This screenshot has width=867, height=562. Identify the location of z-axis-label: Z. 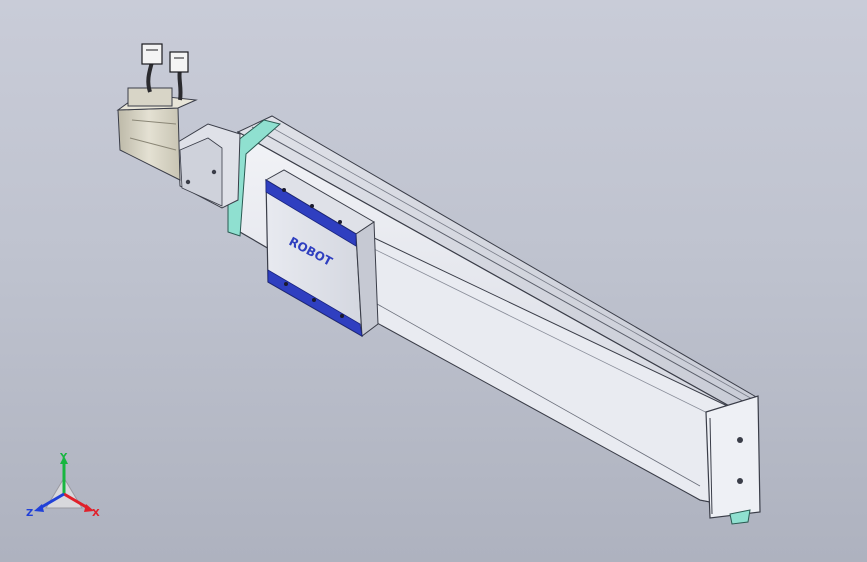
(29, 513).